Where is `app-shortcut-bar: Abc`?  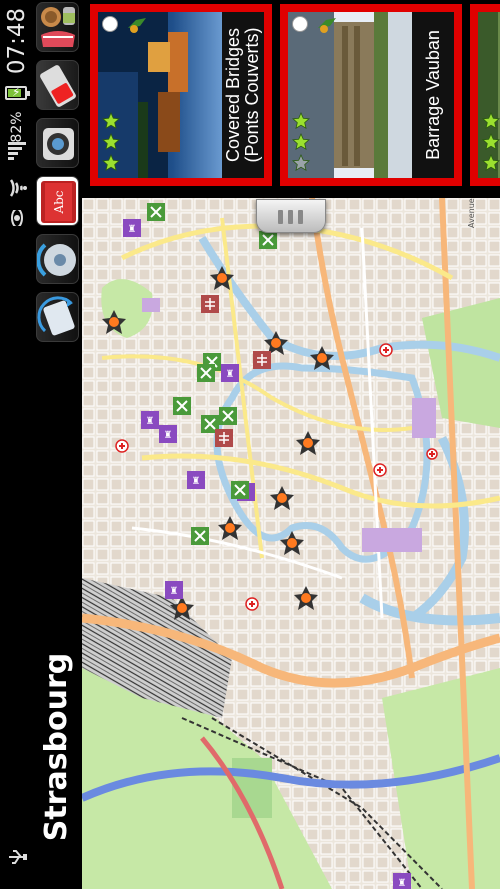 app-shortcut-bar: Abc is located at coordinates (58, 200).